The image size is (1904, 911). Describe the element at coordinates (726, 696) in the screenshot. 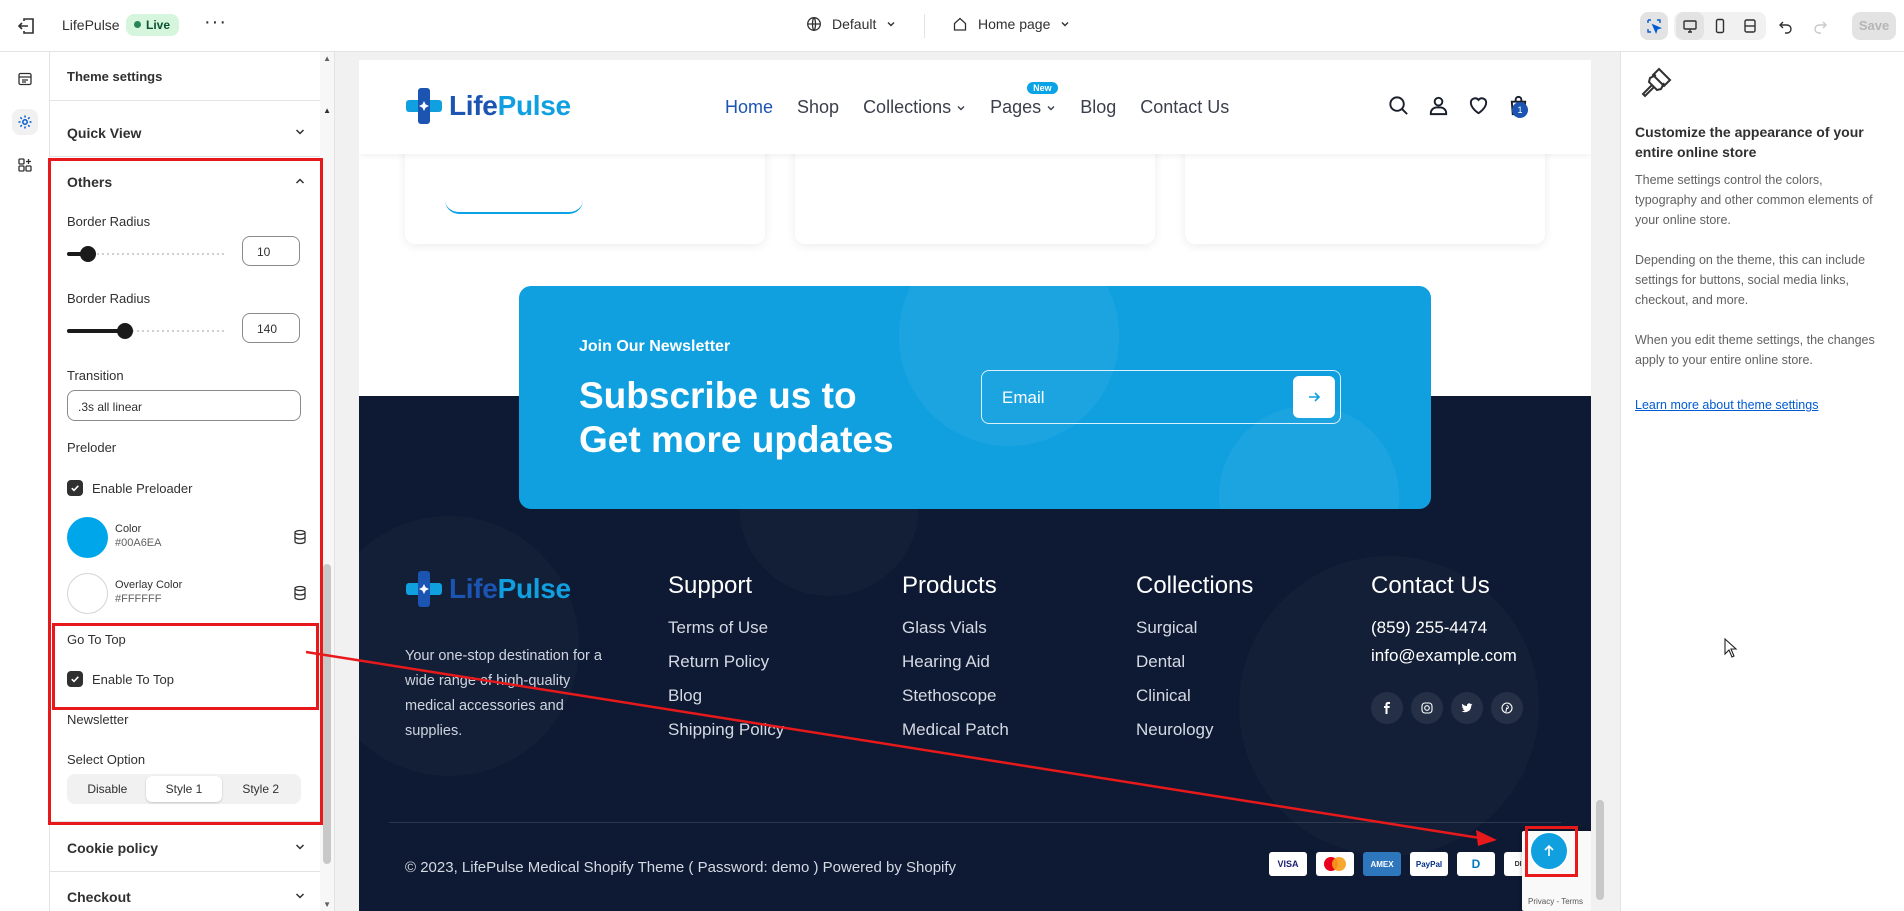

I see `footer-link: Blog` at that location.